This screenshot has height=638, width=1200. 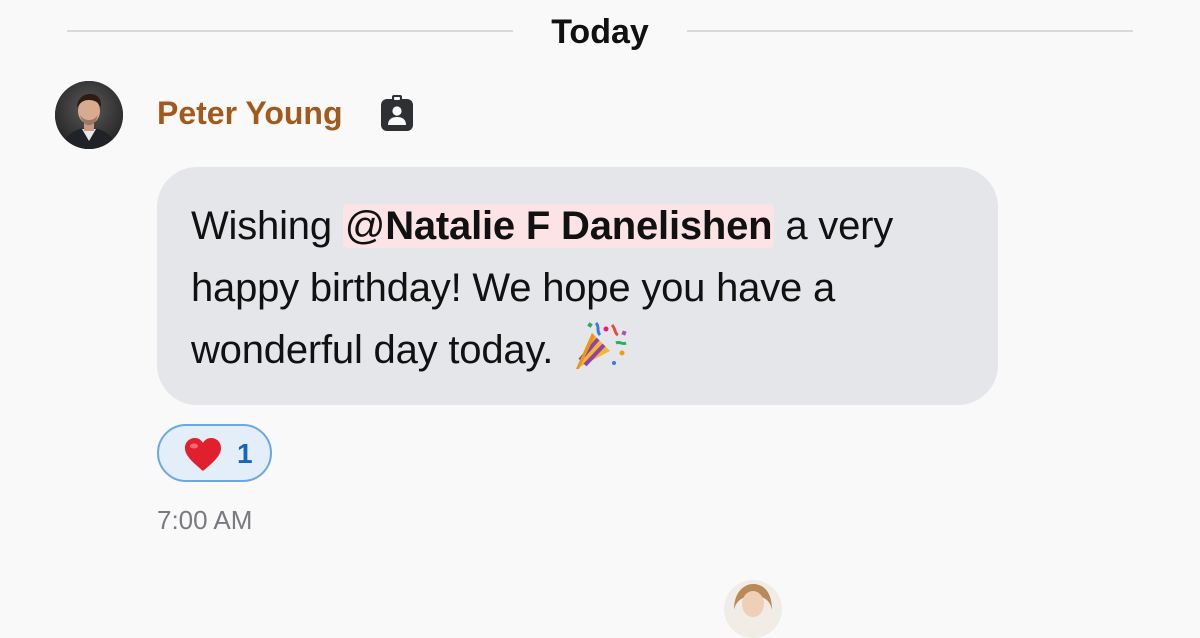 I want to click on date-divider: Today, so click(x=600, y=32).